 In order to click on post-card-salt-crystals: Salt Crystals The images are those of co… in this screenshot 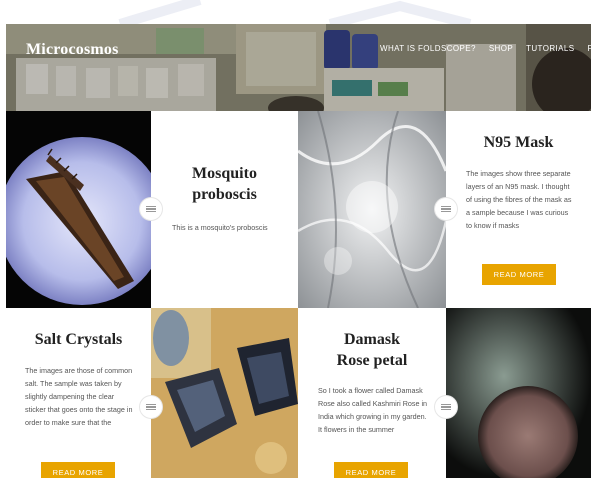, I will do `click(78, 393)`.